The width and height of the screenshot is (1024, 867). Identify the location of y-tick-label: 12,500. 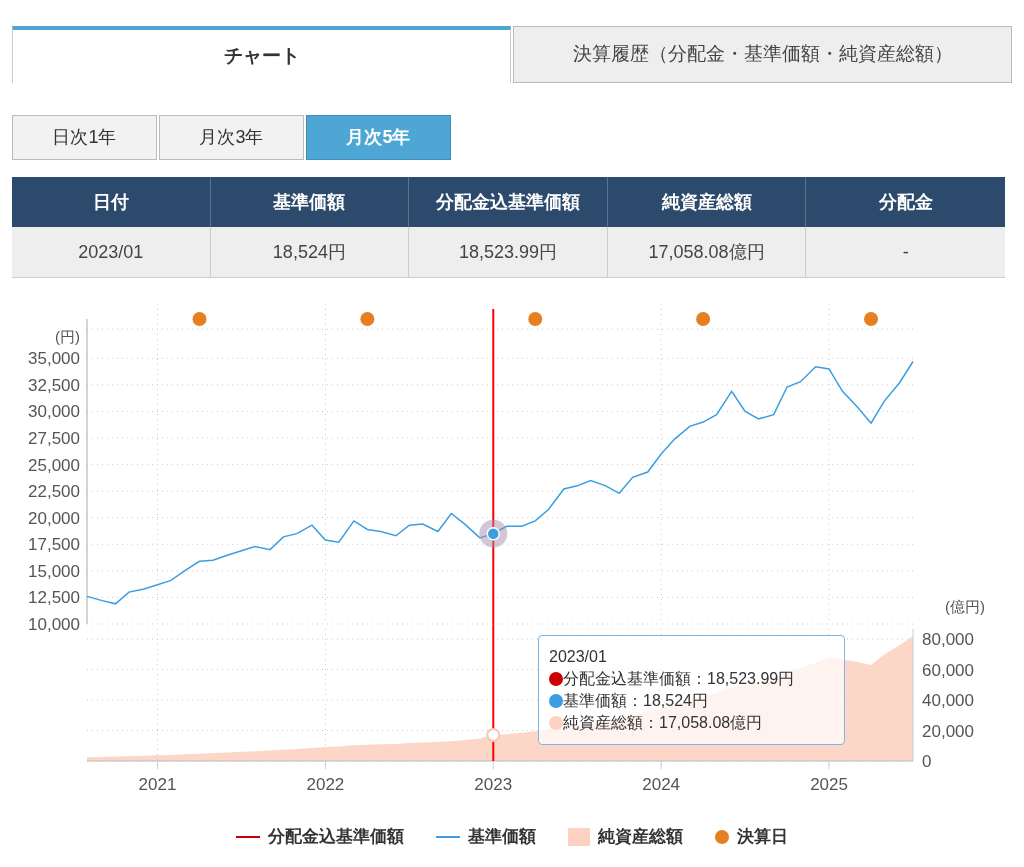
(54, 598).